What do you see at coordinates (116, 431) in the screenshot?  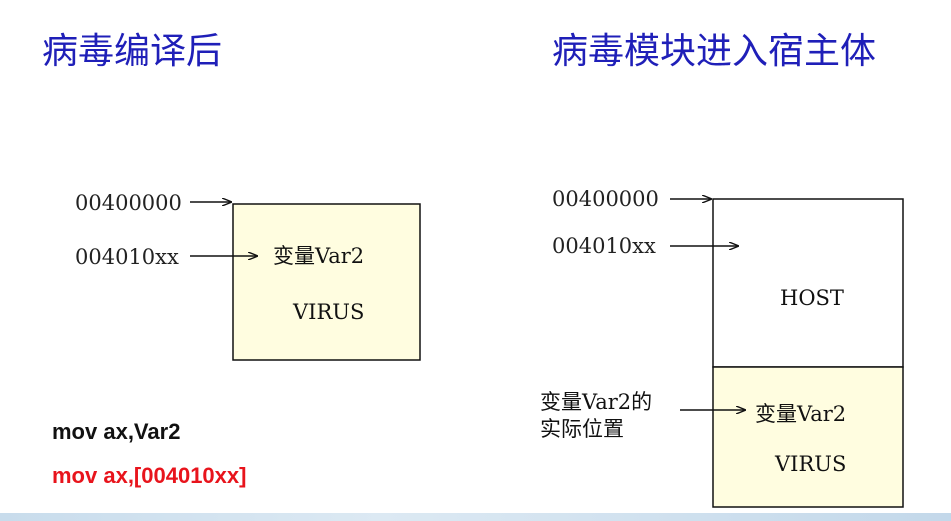 I see `code-line-original: mov ax,Var2` at bounding box center [116, 431].